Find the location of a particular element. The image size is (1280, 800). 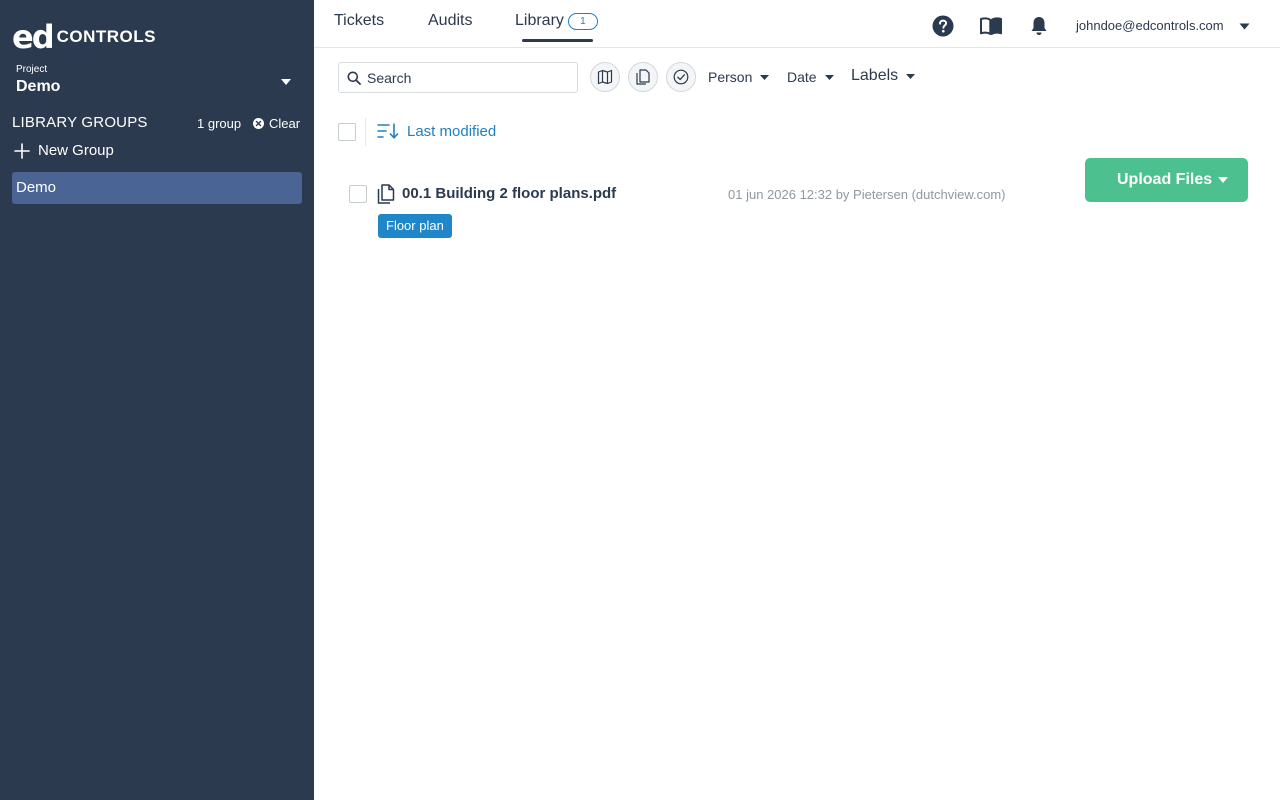

check-circle-icon is located at coordinates (681, 77).